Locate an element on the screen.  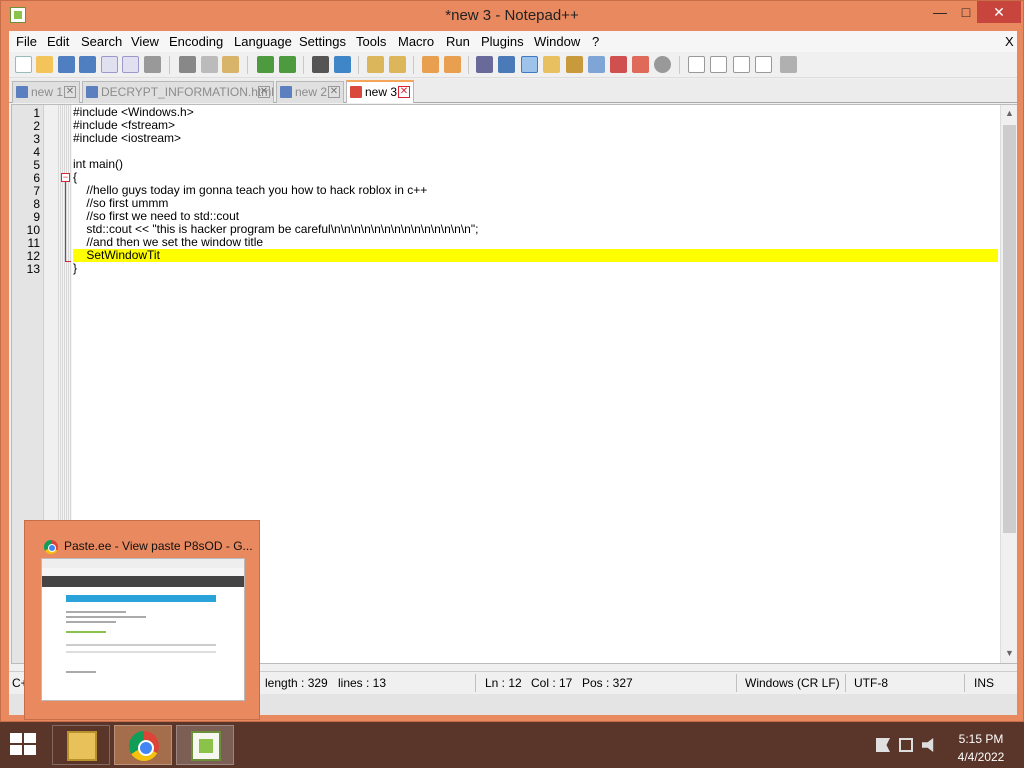
record-macro-icon is located at coordinates (696, 64).